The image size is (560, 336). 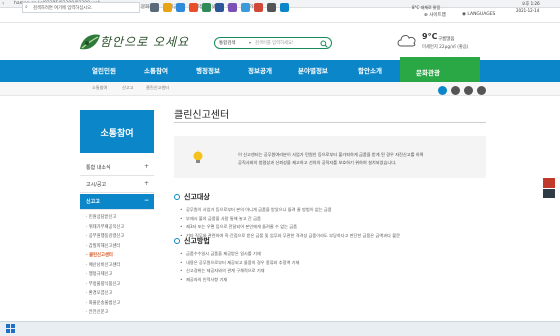 What do you see at coordinates (549, 183) in the screenshot?
I see `floating-badge` at bounding box center [549, 183].